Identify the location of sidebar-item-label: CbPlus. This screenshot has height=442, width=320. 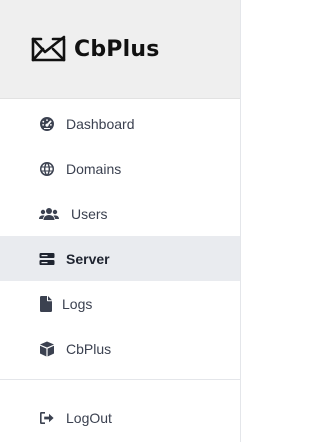
(89, 348).